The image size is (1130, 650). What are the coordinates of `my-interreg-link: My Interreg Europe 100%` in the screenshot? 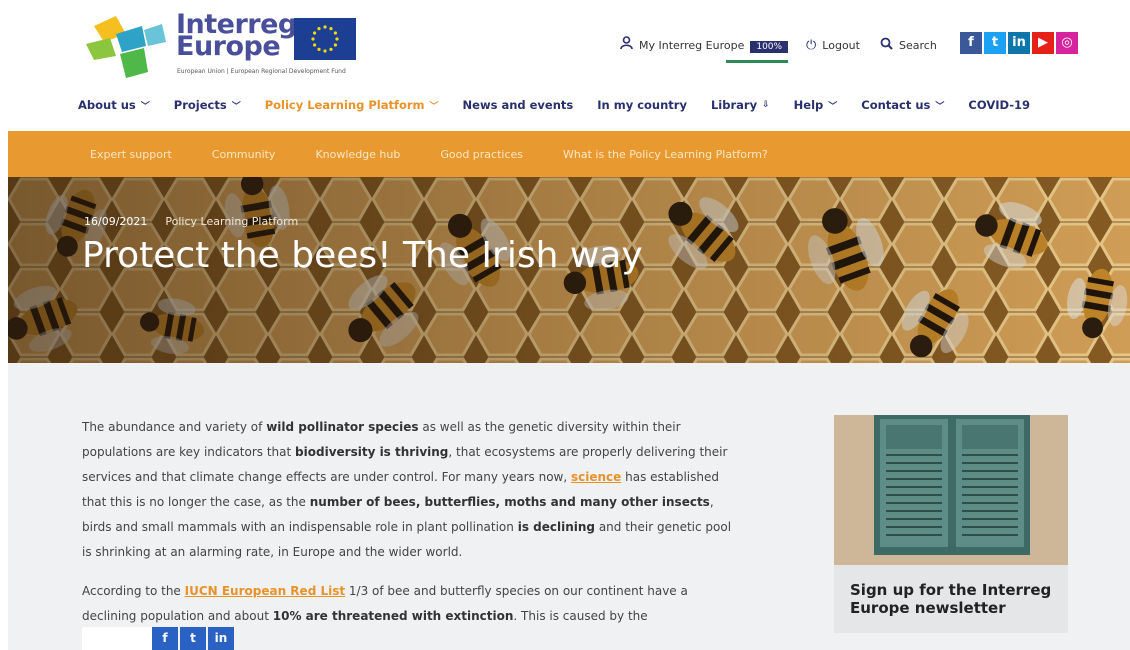 It's located at (704, 47).